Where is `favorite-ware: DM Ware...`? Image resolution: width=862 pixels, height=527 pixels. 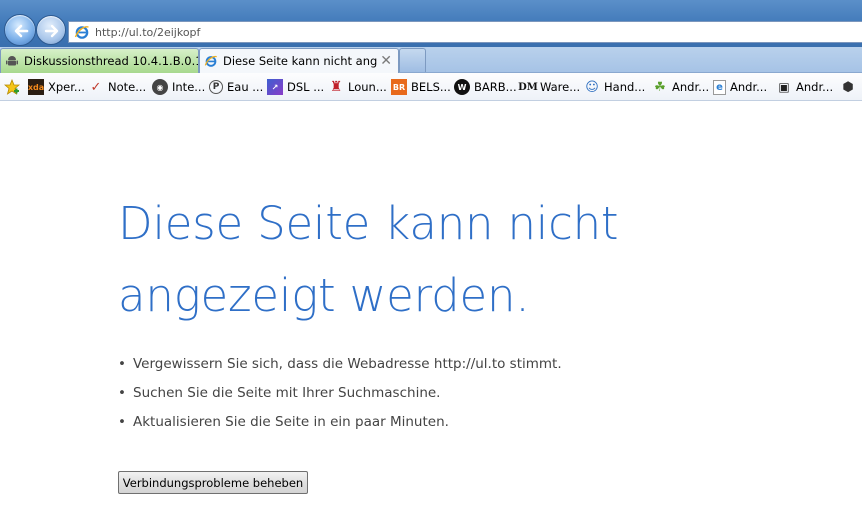 favorite-ware: DM Ware... is located at coordinates (549, 87).